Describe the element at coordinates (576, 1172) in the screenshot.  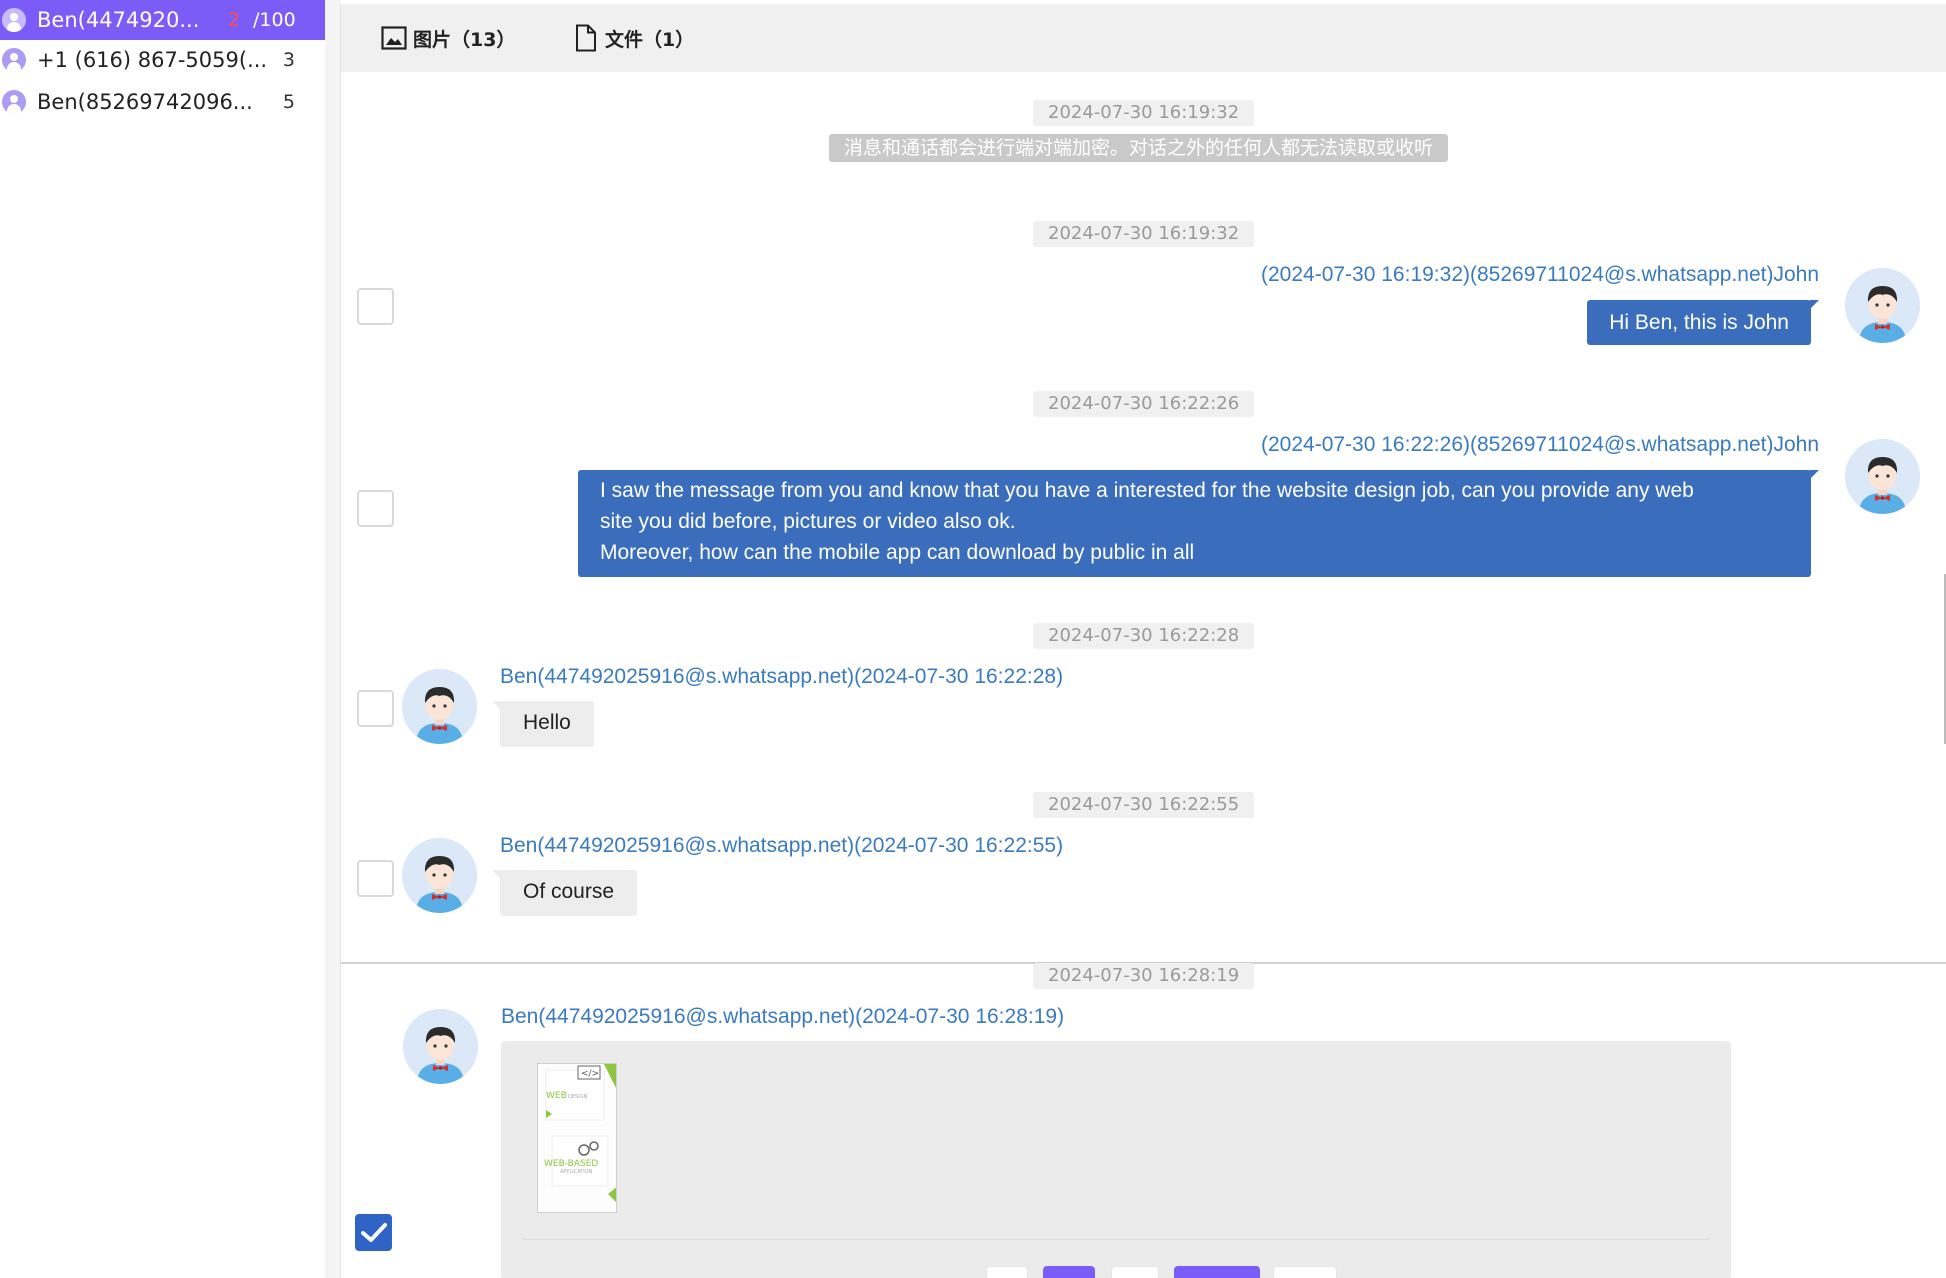
I see `thumbnail-text-application: APPLICATION` at that location.